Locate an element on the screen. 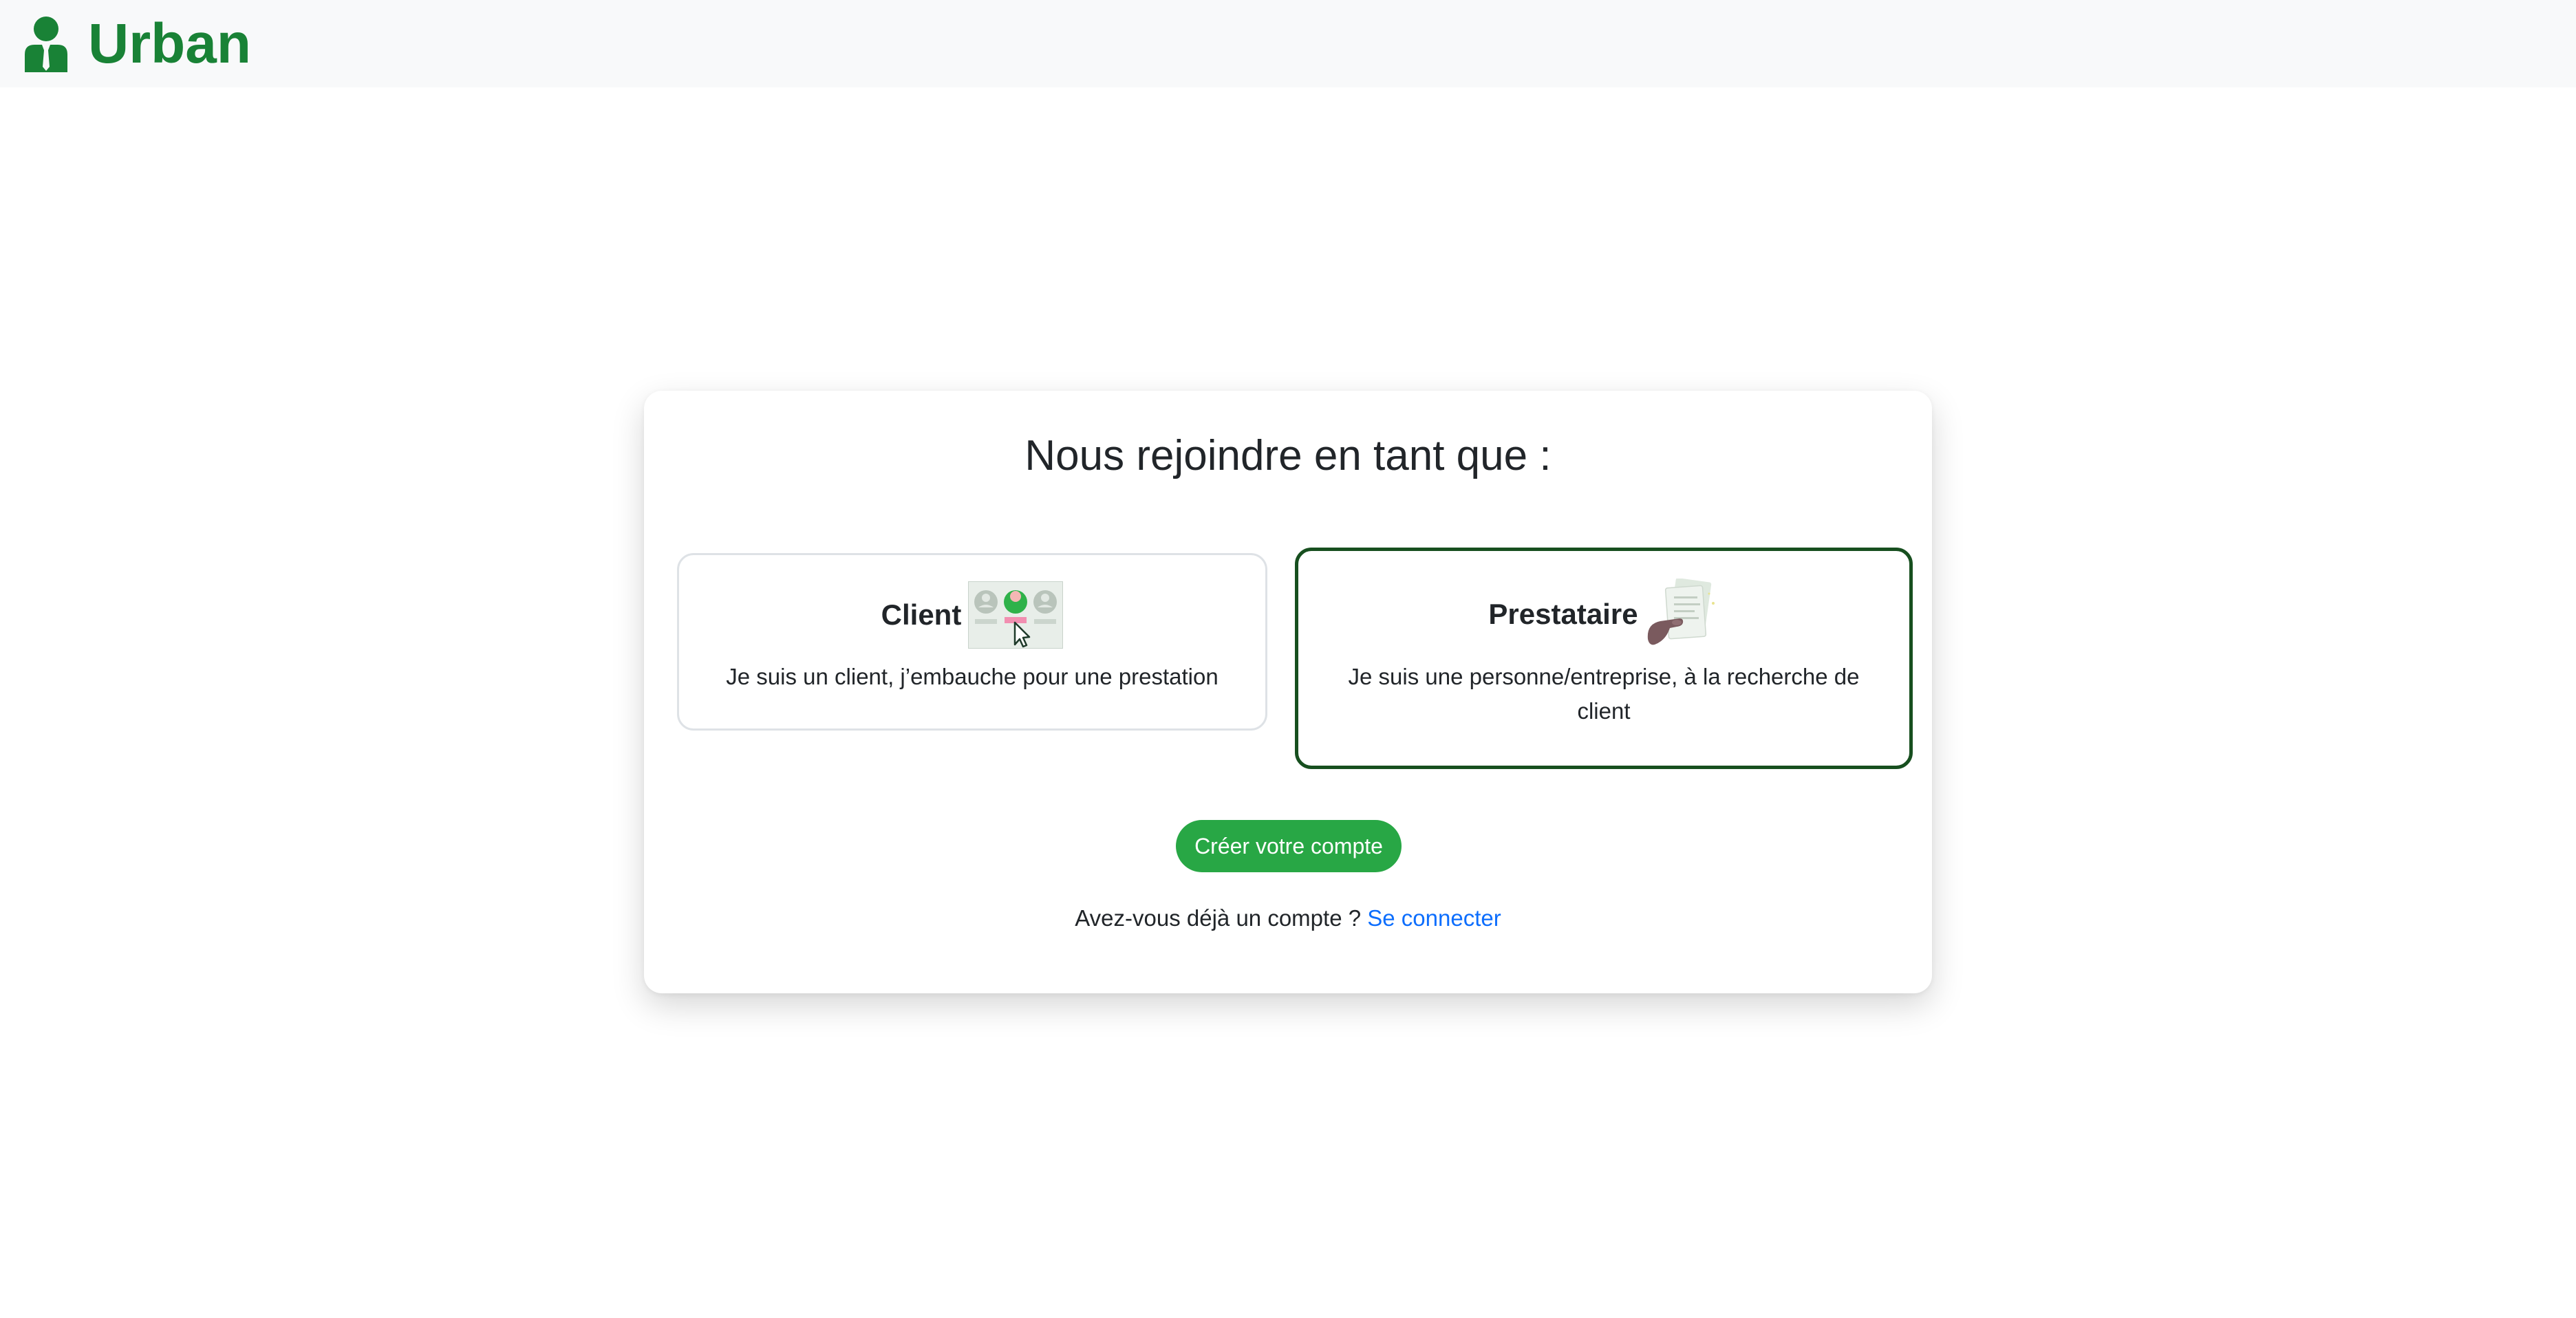 The width and height of the screenshot is (2576, 1318). navbar: Urban is located at coordinates (1288, 44).